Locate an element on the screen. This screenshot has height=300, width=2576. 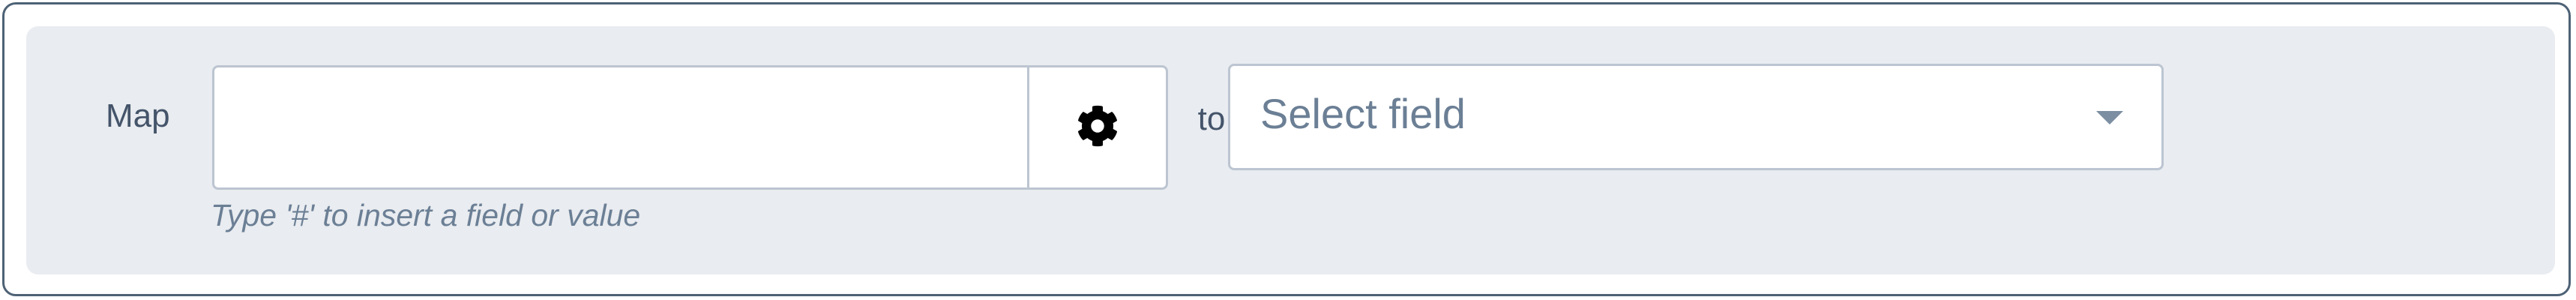
gear-icon is located at coordinates (1098, 128).